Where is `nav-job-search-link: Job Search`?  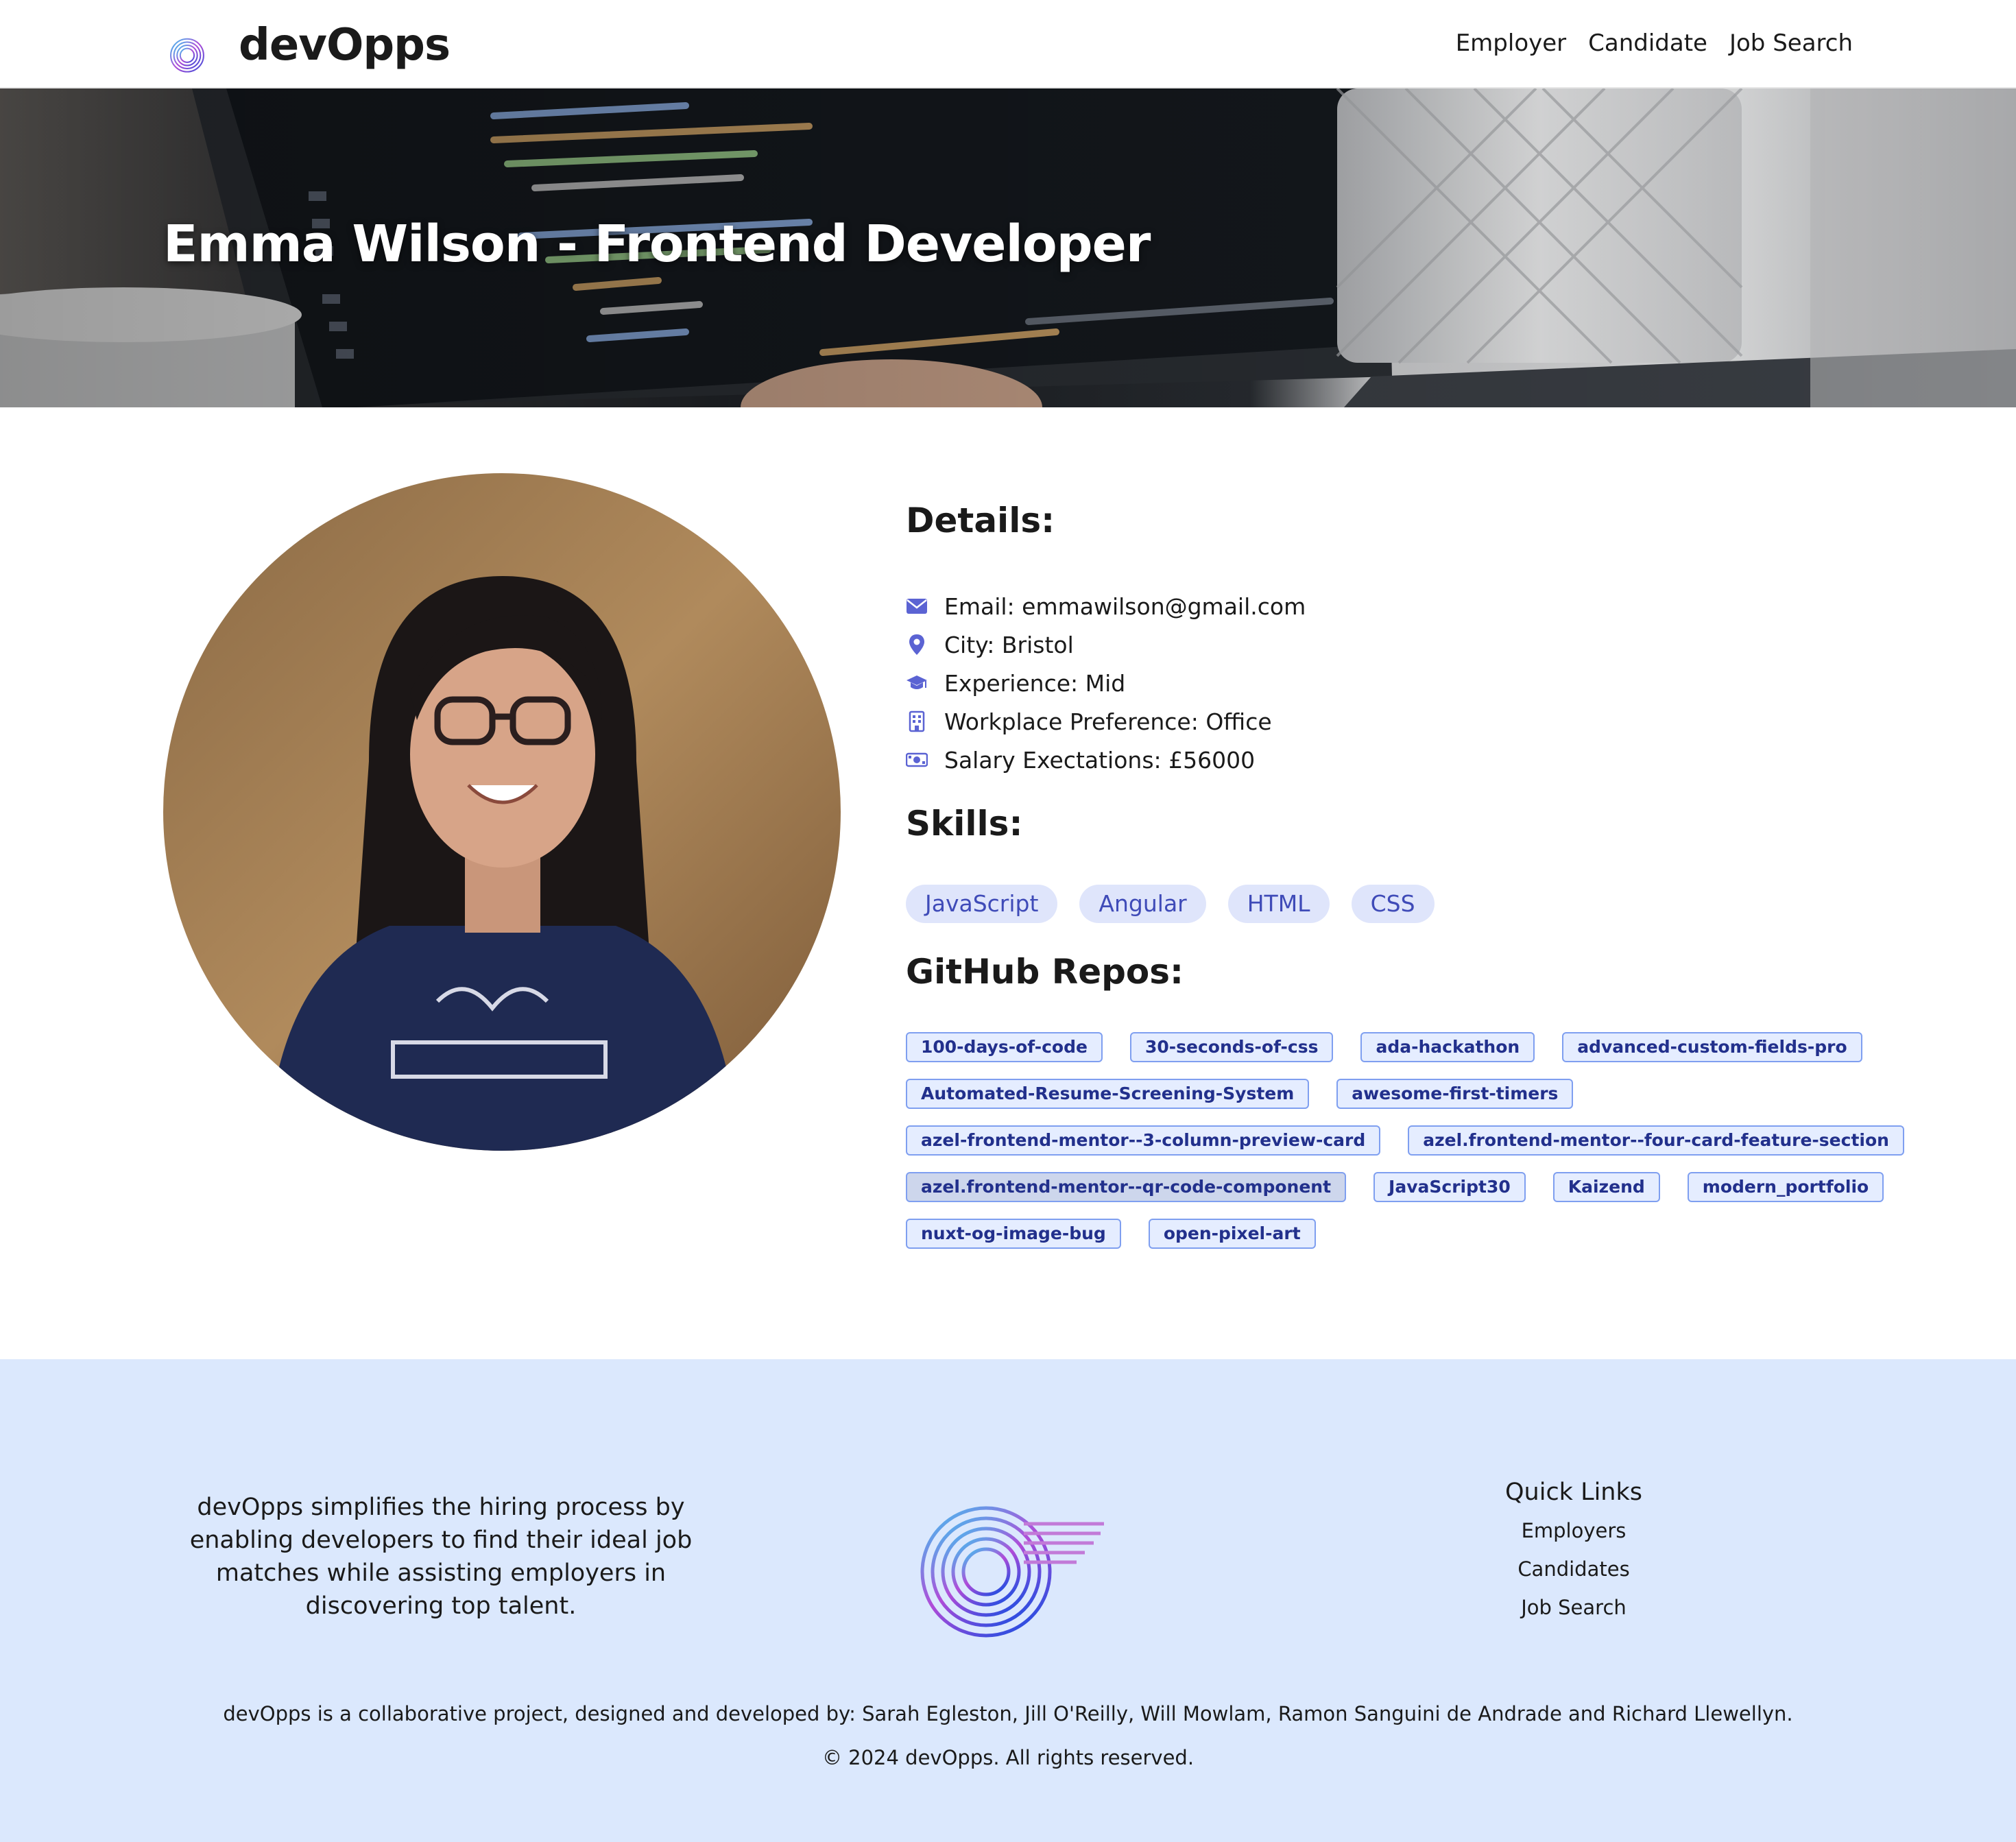 nav-job-search-link: Job Search is located at coordinates (1791, 43).